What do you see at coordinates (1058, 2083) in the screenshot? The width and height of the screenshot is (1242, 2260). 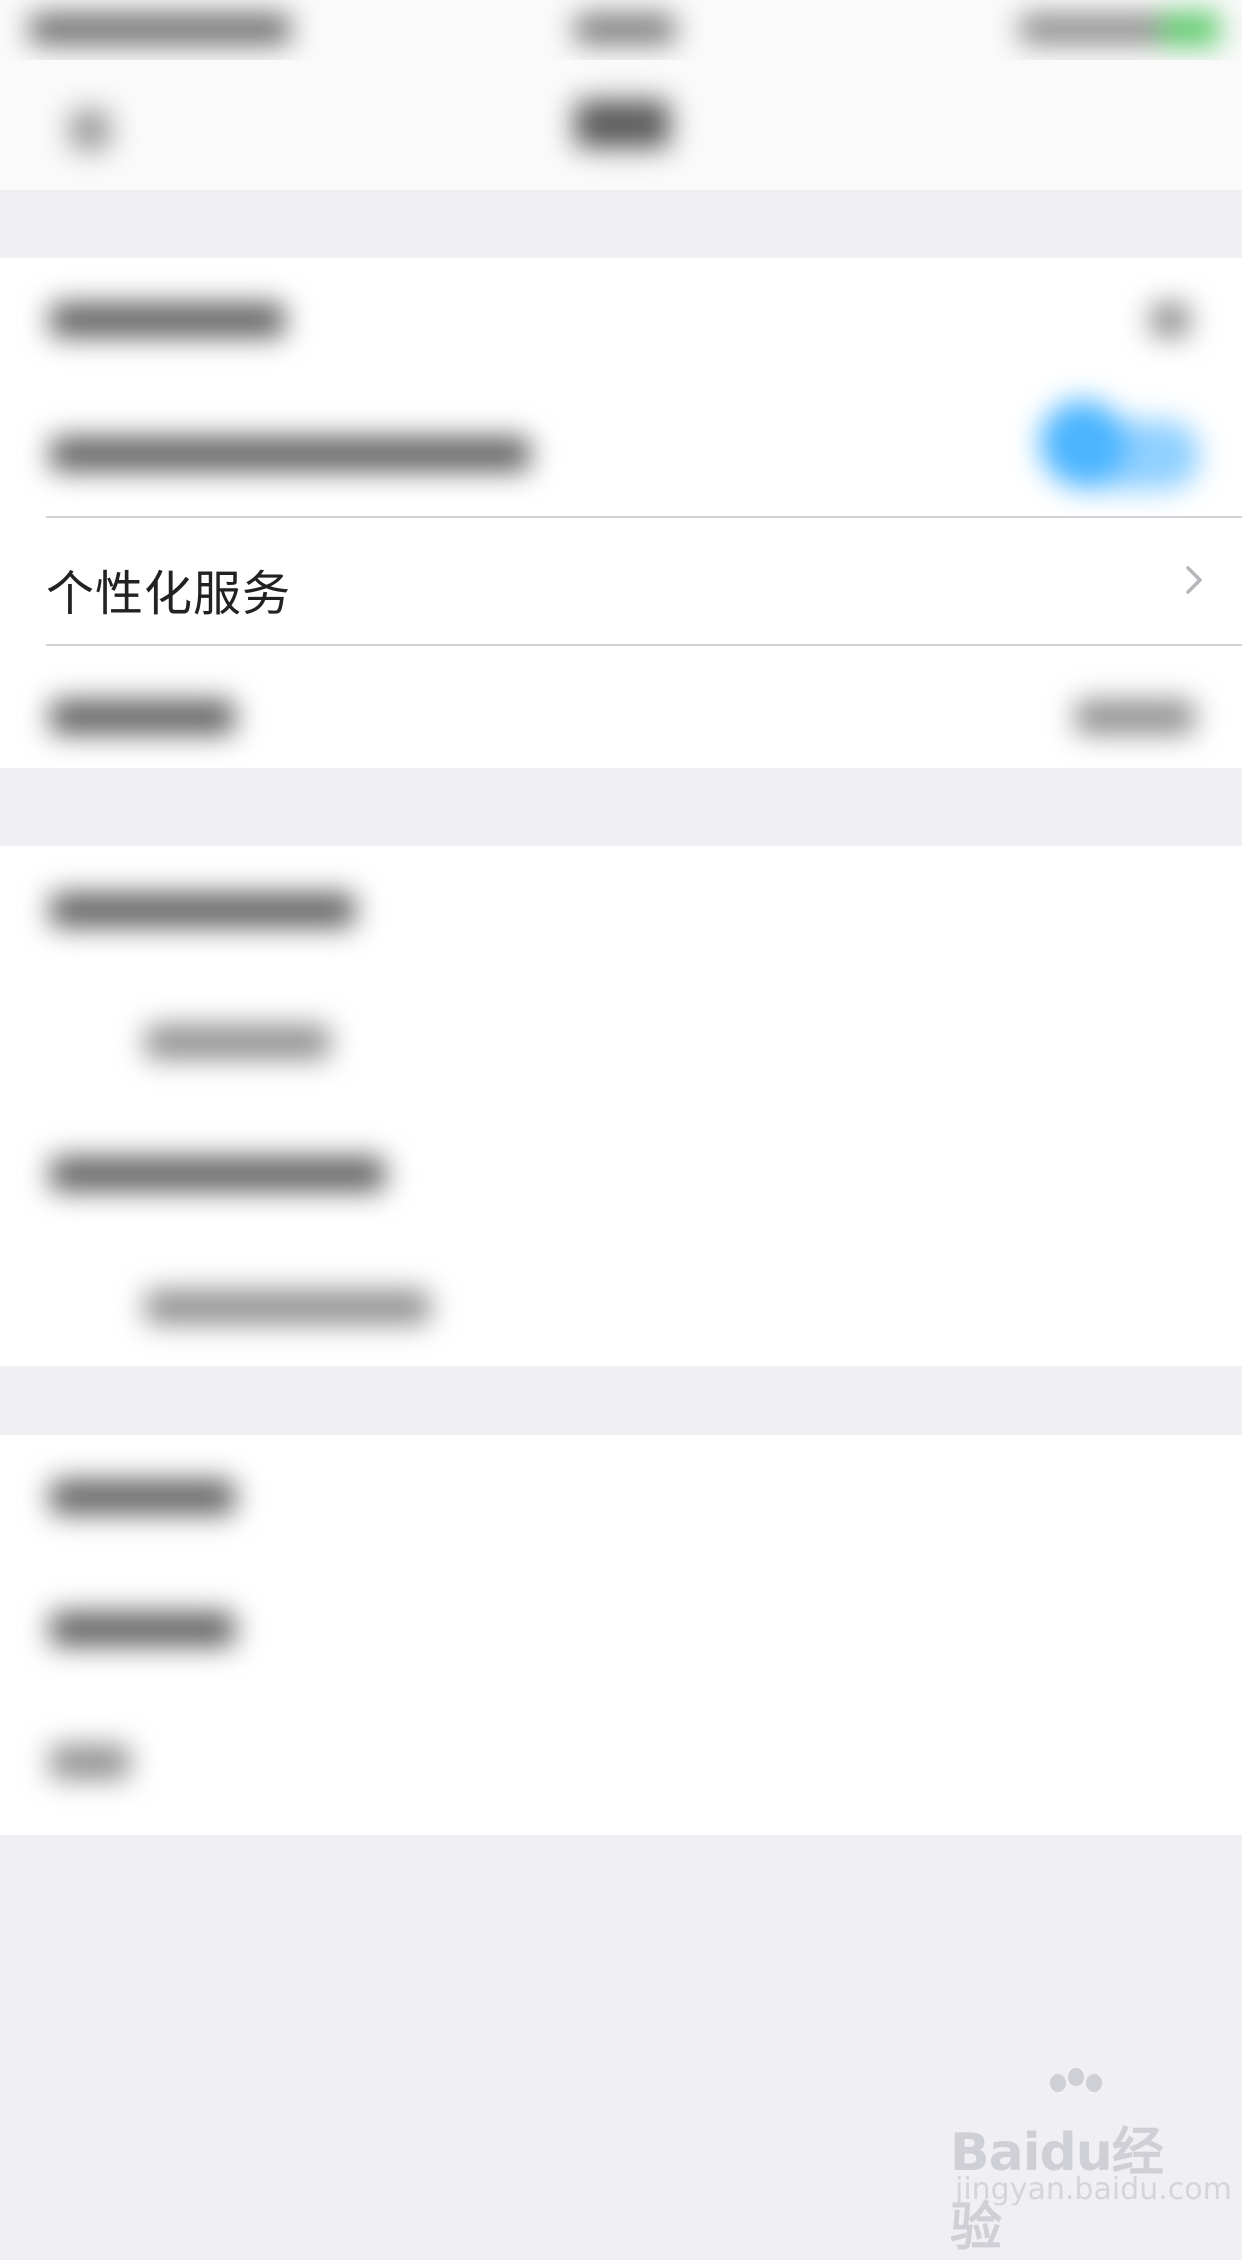 I see `paw-icon` at bounding box center [1058, 2083].